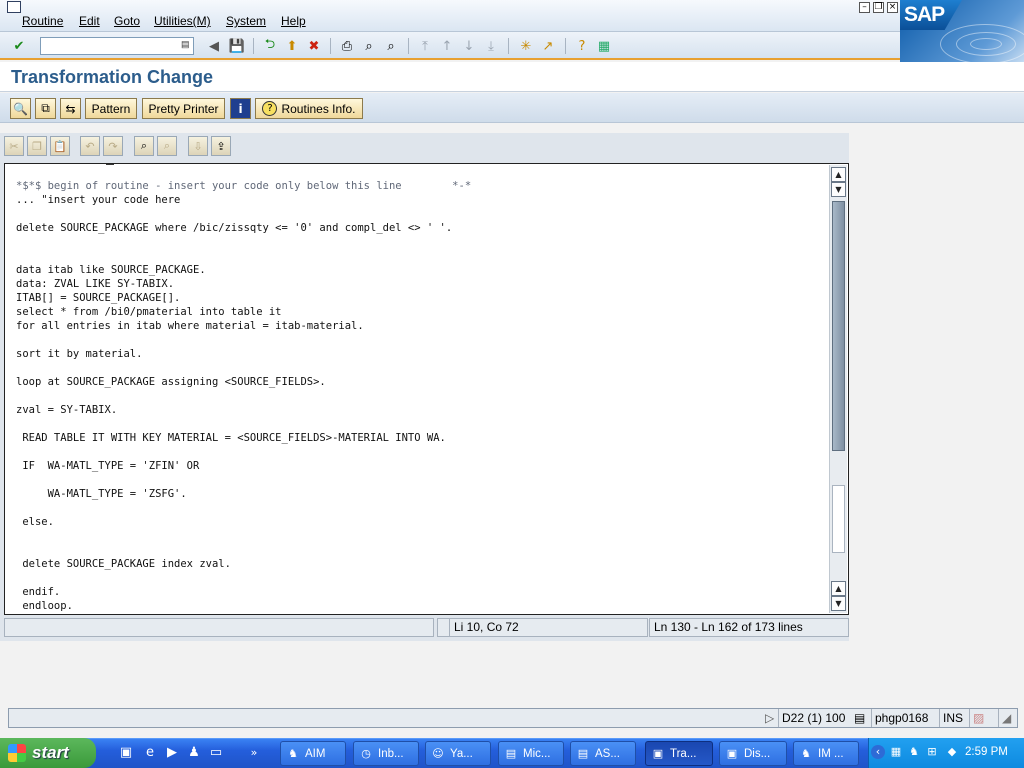 This screenshot has height=768, width=1024. I want to click on restore-icon: ❐, so click(878, 7).